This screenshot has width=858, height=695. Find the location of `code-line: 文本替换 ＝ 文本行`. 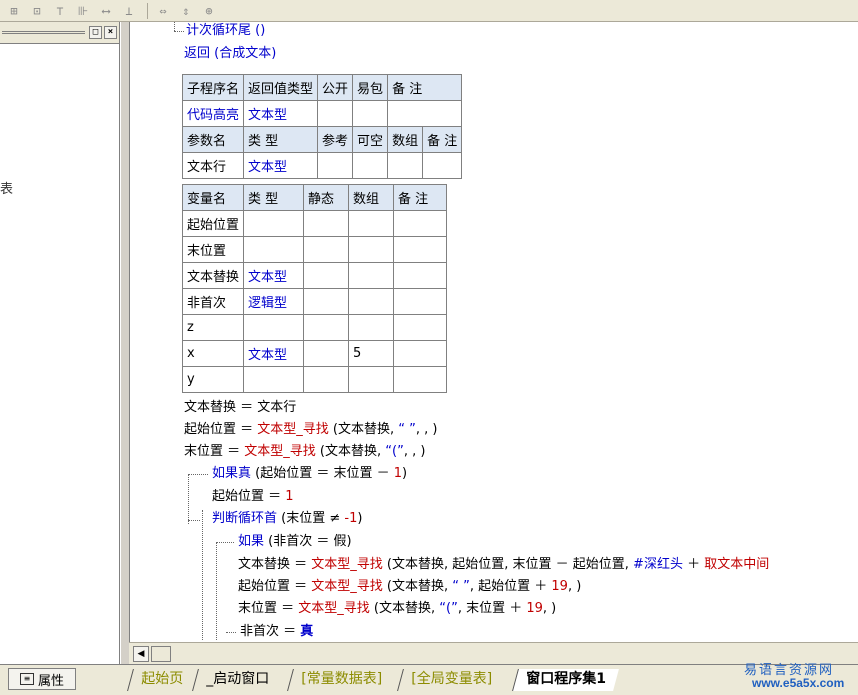

code-line: 文本替换 ＝ 文本行 is located at coordinates (240, 408).